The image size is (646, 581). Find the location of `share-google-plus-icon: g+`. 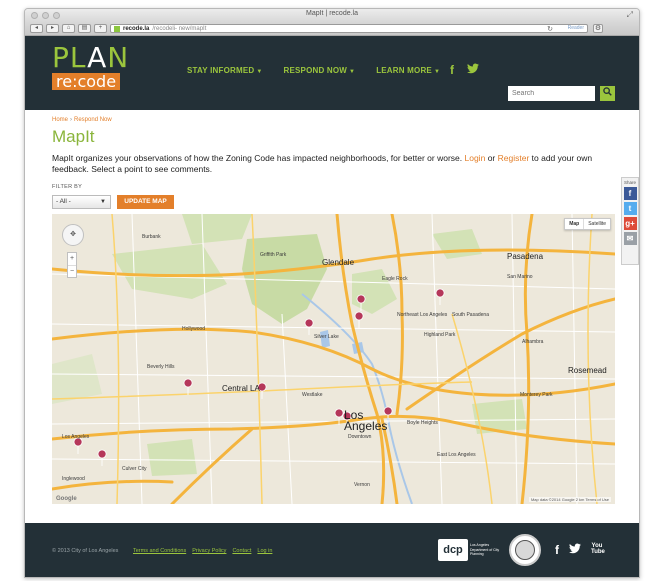

share-google-plus-icon: g+ is located at coordinates (630, 223).